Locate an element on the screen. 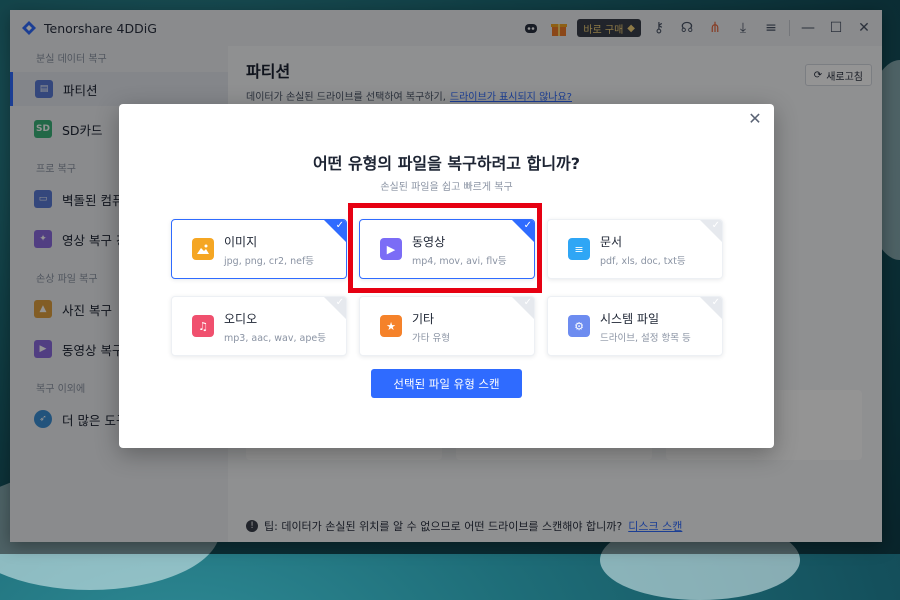 The image size is (900, 600). dialog-subtitle: 손실된 파일을 쉽고 빠르게 복구 is located at coordinates (446, 187).